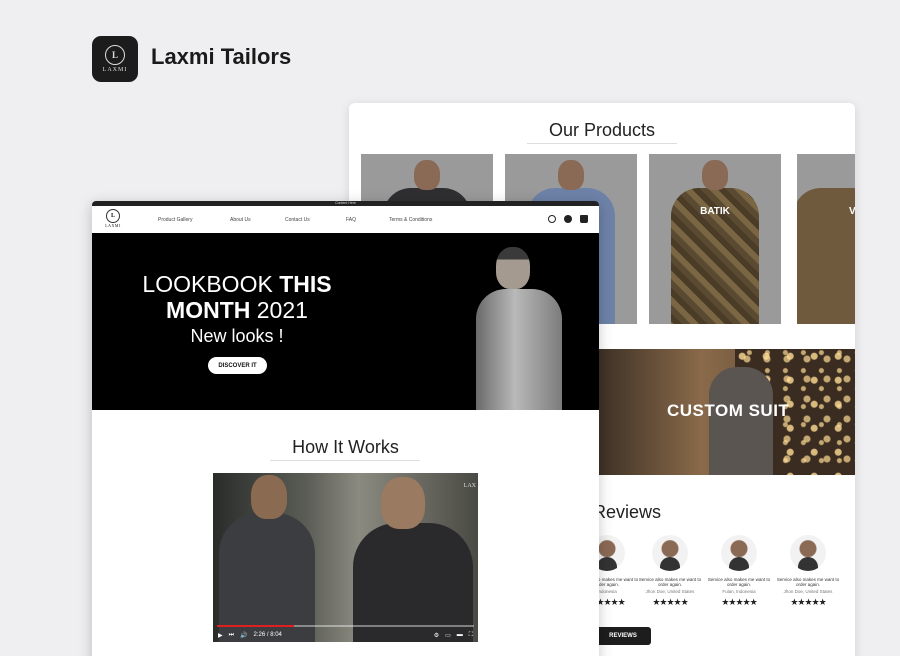 This screenshot has height=656, width=900. What do you see at coordinates (269, 497) in the screenshot?
I see `video-person-left-head` at bounding box center [269, 497].